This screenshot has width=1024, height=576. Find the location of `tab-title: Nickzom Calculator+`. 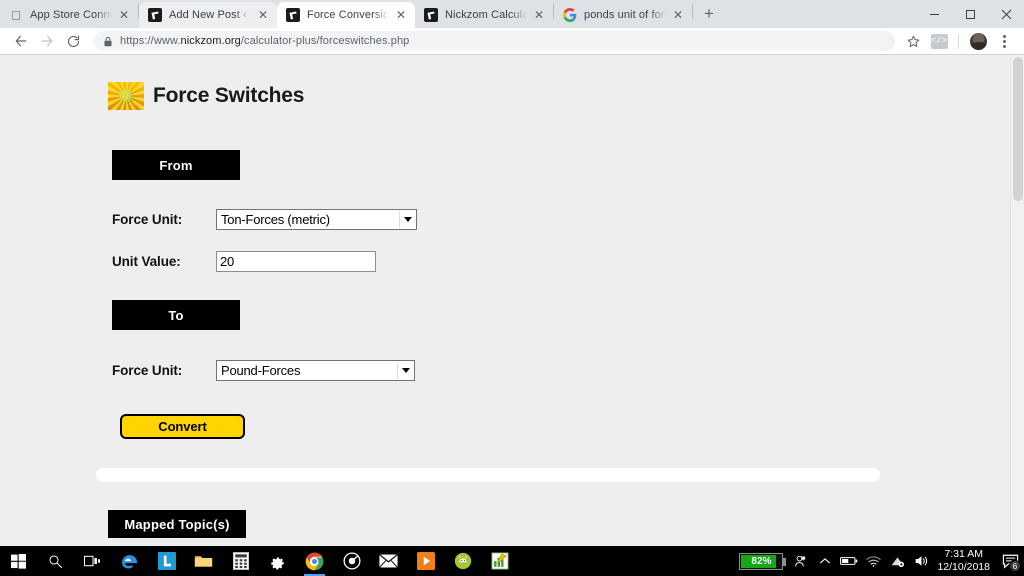

tab-title: Nickzom Calculator+ is located at coordinates (486, 15).